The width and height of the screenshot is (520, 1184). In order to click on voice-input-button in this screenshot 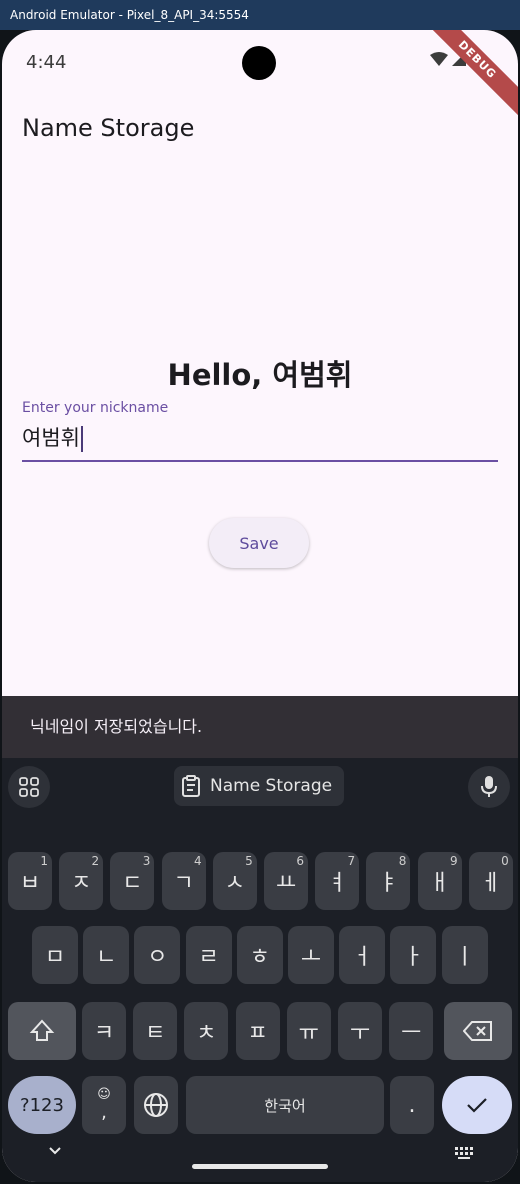, I will do `click(489, 787)`.